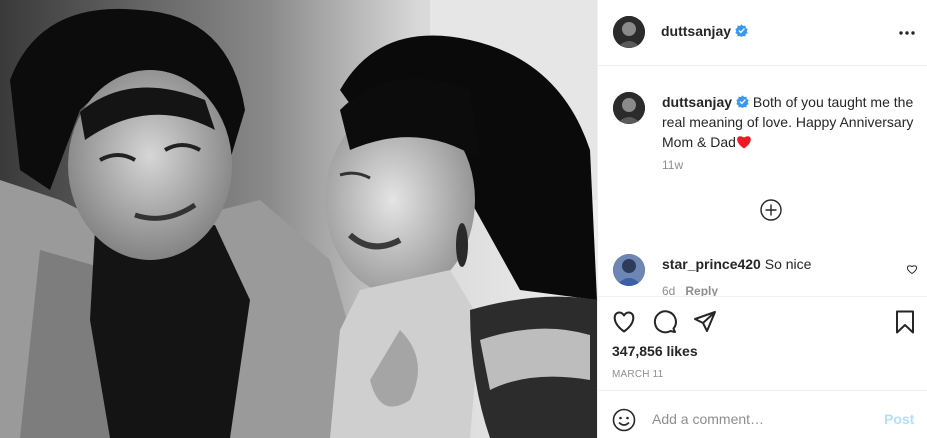  Describe the element at coordinates (672, 165) in the screenshot. I see `caption-time: 11w` at that location.